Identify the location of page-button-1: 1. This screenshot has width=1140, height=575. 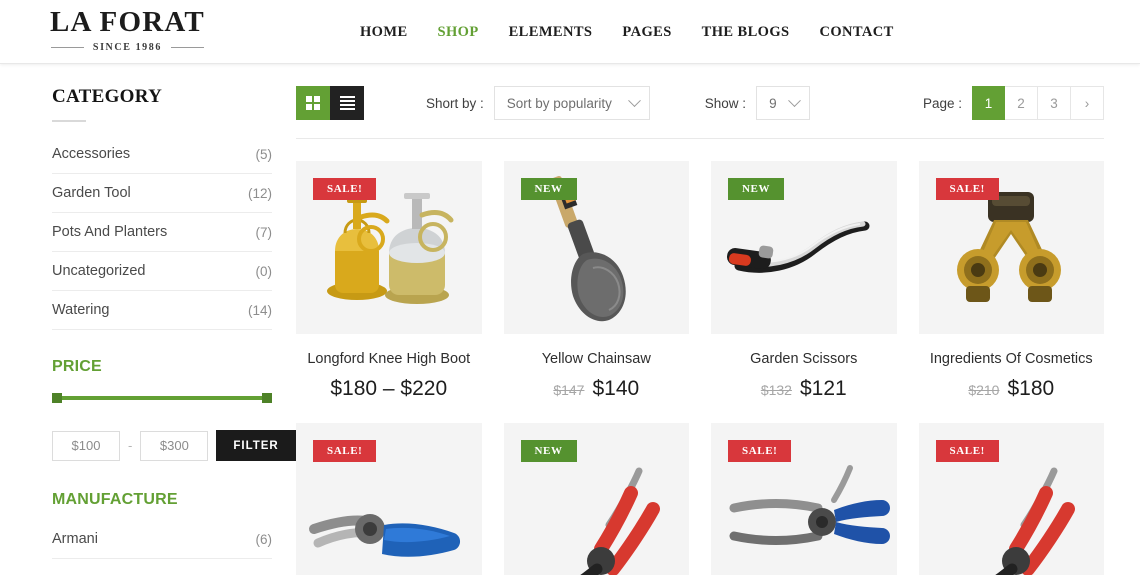
(988, 103).